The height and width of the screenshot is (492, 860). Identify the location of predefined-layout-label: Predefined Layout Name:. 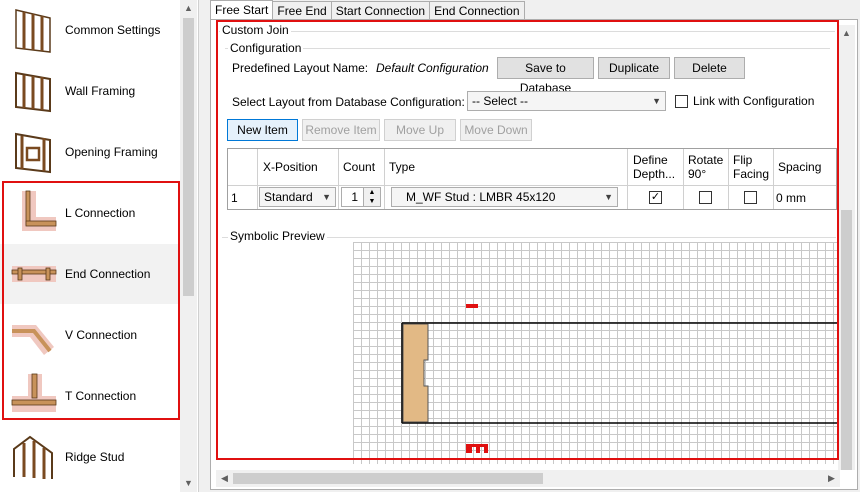
(300, 68).